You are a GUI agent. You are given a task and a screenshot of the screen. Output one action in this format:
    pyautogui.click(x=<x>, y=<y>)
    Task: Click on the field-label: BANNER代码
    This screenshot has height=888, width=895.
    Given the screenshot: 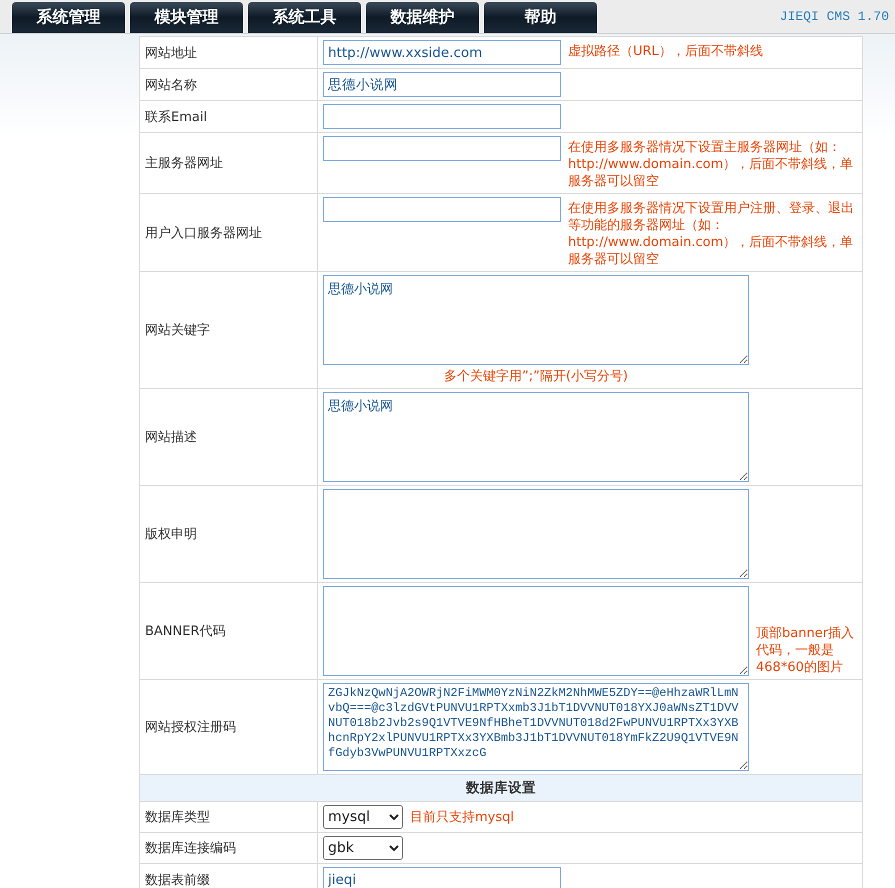 What is the action you would take?
    pyautogui.click(x=185, y=631)
    